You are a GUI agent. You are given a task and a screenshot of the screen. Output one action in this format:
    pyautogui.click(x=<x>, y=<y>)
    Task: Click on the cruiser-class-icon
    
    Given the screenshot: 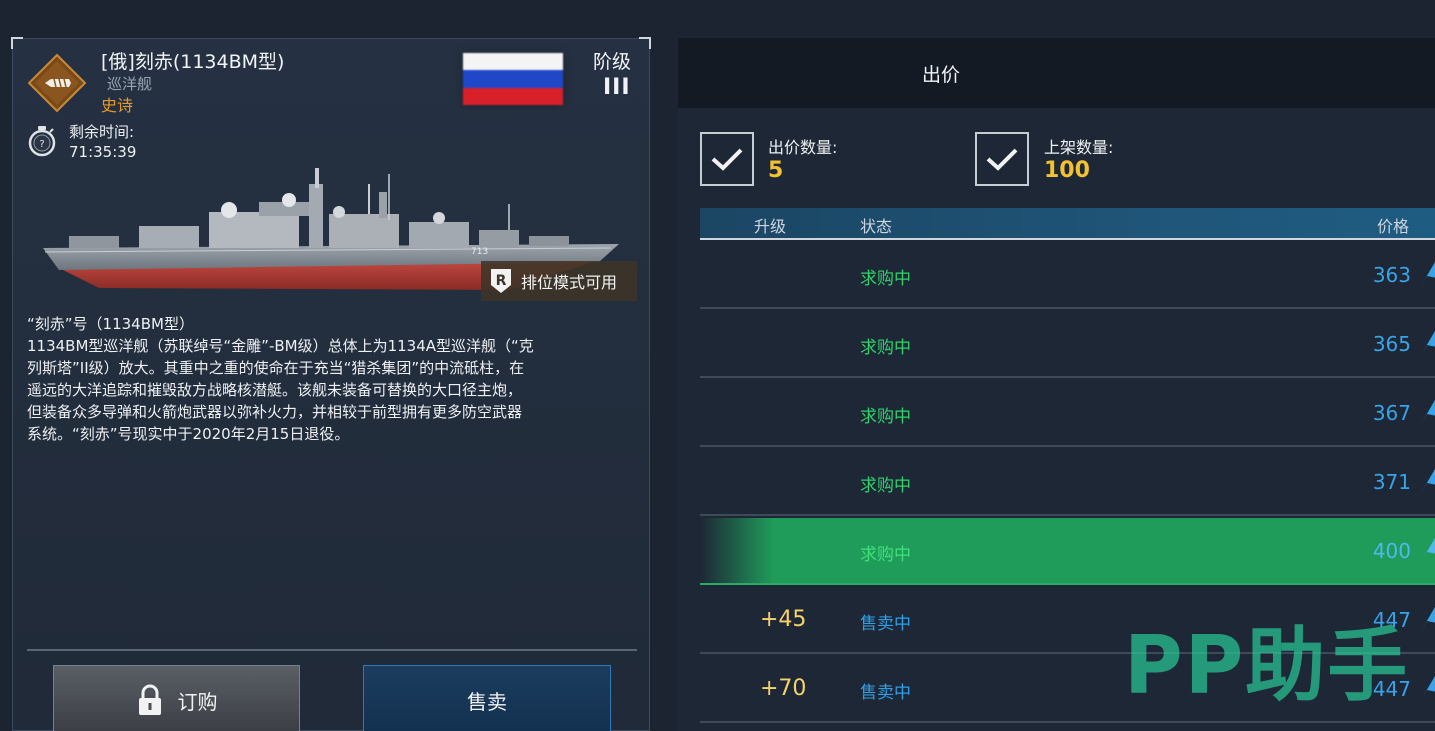 What is the action you would take?
    pyautogui.click(x=57, y=83)
    